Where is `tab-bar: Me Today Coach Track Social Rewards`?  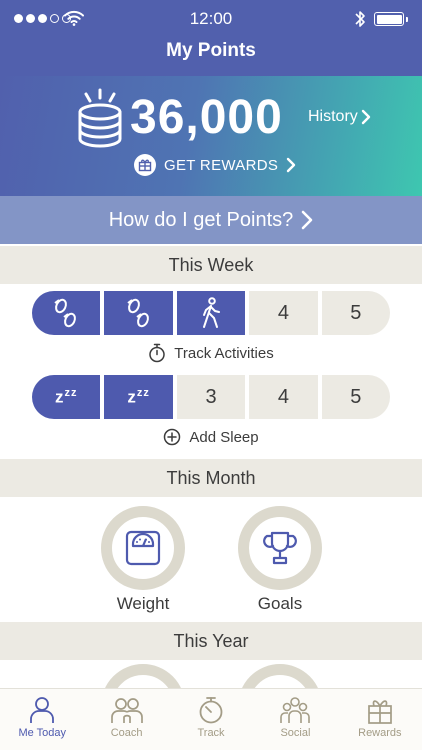
tab-bar: Me Today Coach Track Social Rewards is located at coordinates (211, 719).